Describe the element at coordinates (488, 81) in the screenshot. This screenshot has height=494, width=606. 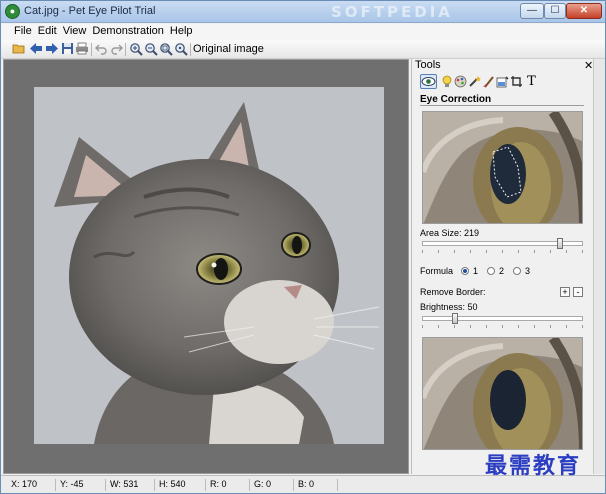
I see `brush-icon` at that location.